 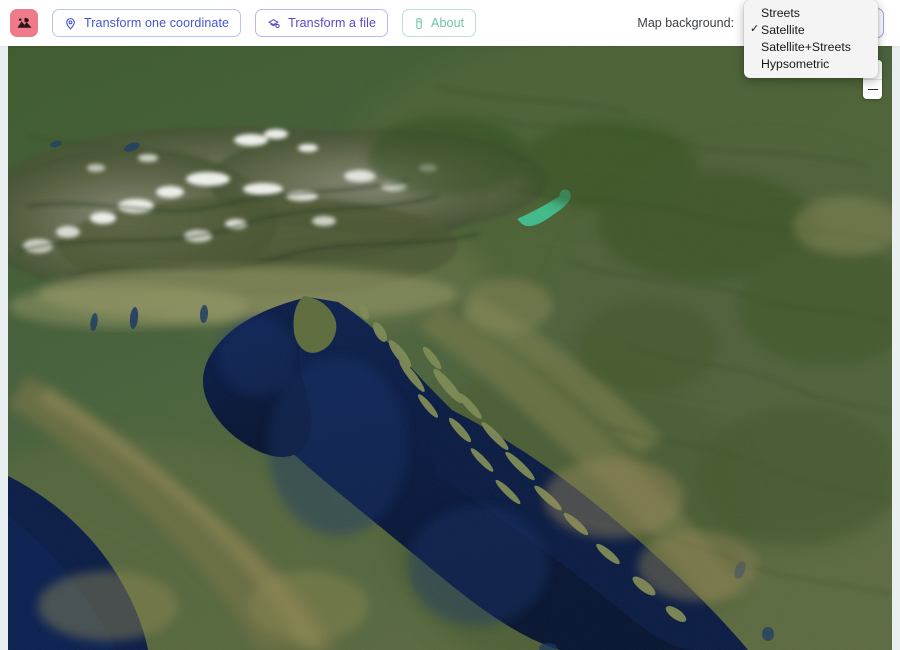 What do you see at coordinates (274, 23) in the screenshot?
I see `file-layers-icon` at bounding box center [274, 23].